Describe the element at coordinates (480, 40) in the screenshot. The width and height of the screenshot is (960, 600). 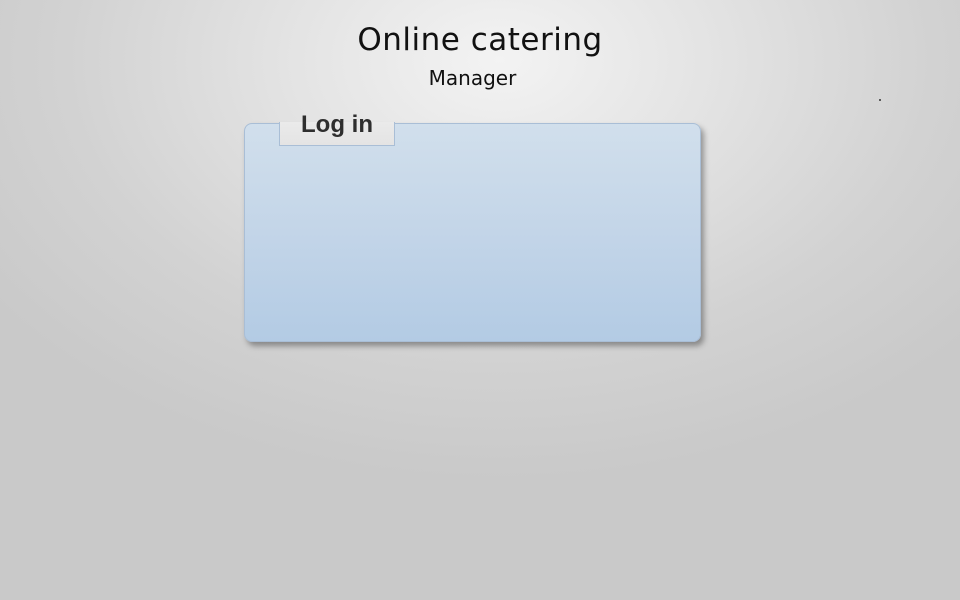
I see `app-title: Online catering` at that location.